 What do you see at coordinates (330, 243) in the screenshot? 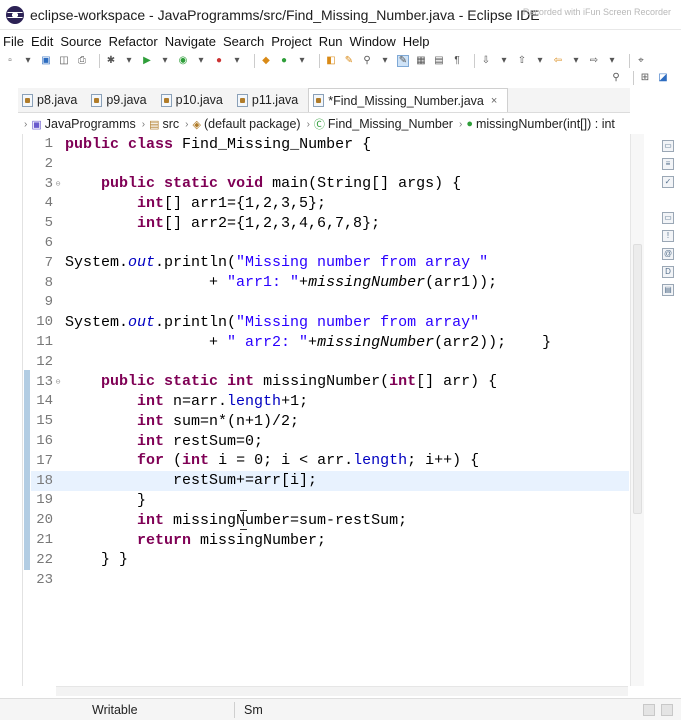
I see `code-line: 6` at bounding box center [330, 243].